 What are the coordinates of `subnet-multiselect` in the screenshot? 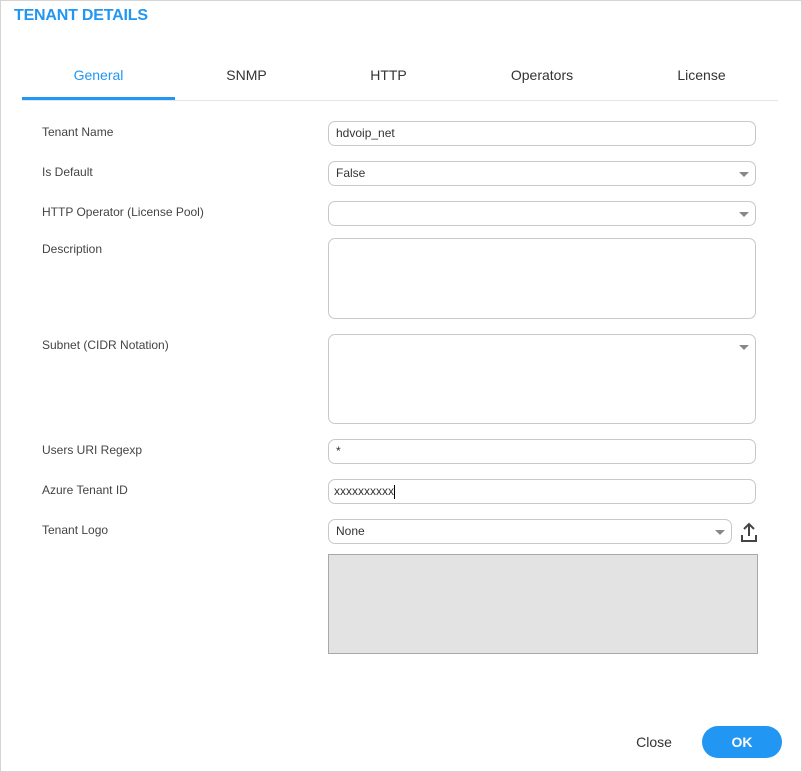 It's located at (542, 379).